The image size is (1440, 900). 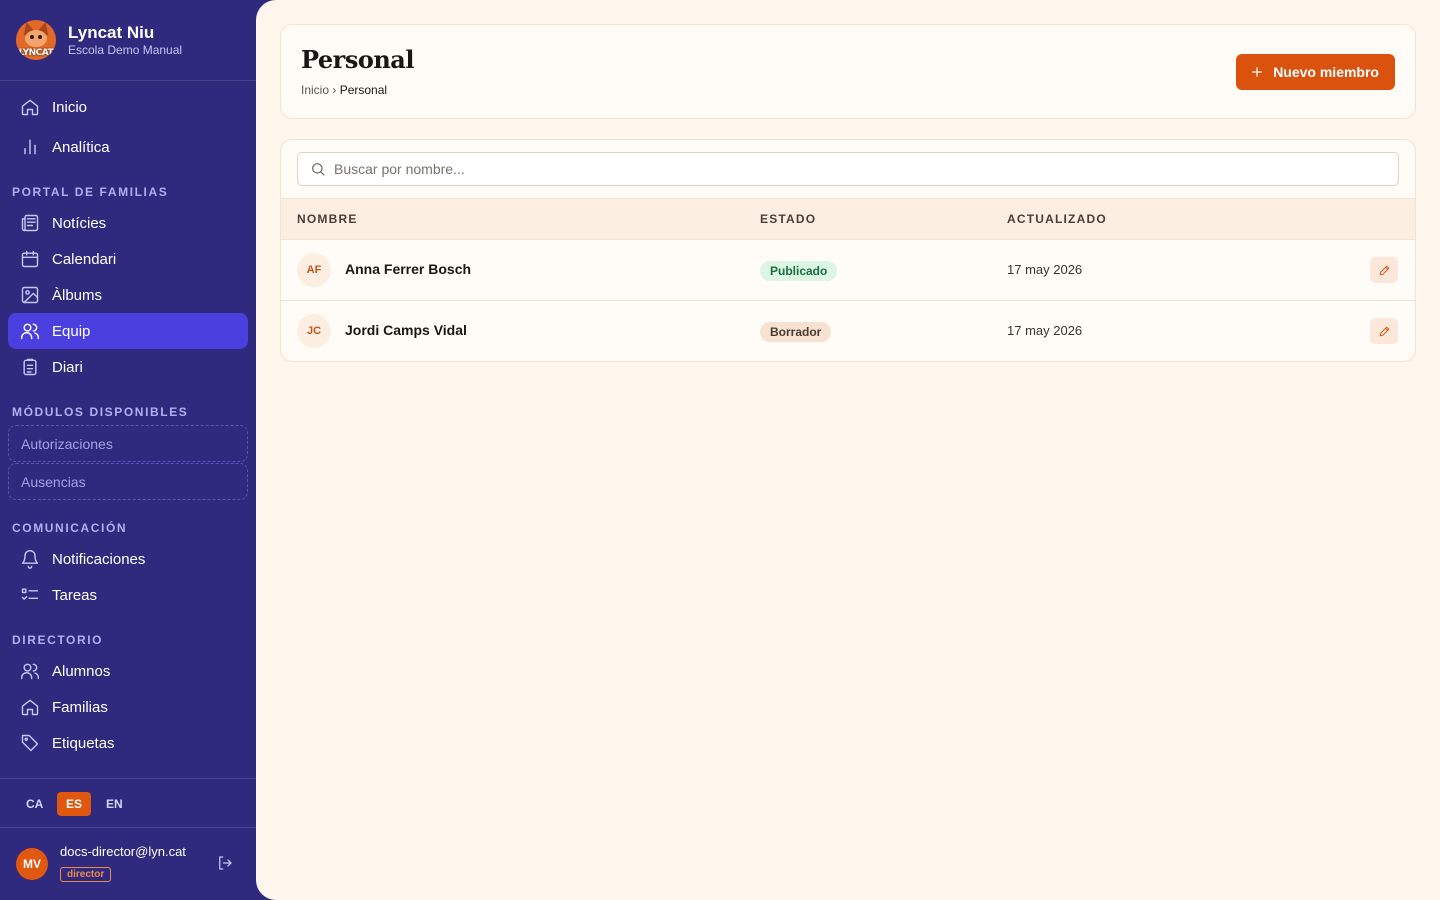 What do you see at coordinates (128, 595) in the screenshot?
I see `sidebar-item-tareas: Tareas` at bounding box center [128, 595].